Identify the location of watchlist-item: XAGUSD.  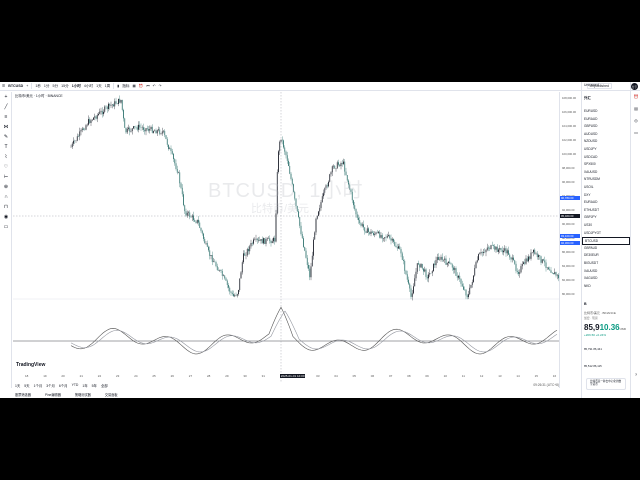
(606, 279).